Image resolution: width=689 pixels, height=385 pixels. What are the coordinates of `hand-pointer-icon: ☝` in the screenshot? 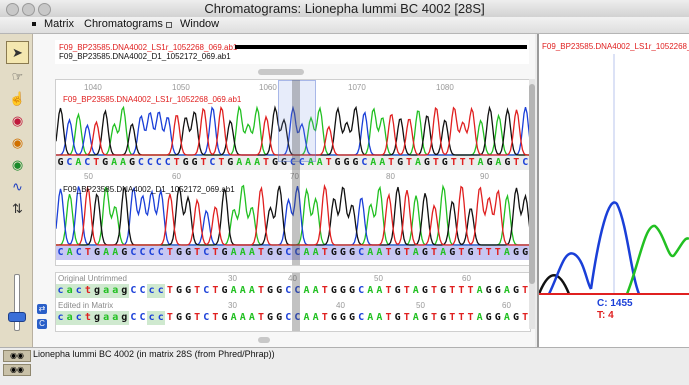 It's located at (17, 98).